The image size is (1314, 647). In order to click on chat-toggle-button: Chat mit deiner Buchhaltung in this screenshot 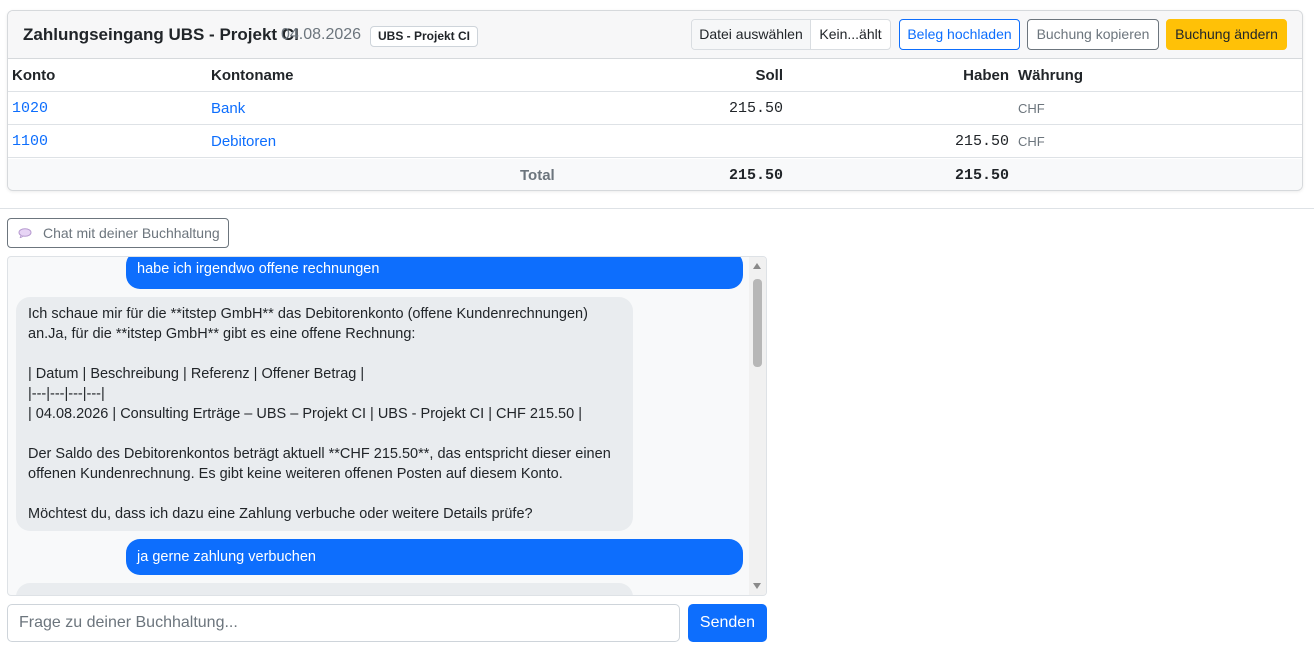, I will do `click(118, 233)`.